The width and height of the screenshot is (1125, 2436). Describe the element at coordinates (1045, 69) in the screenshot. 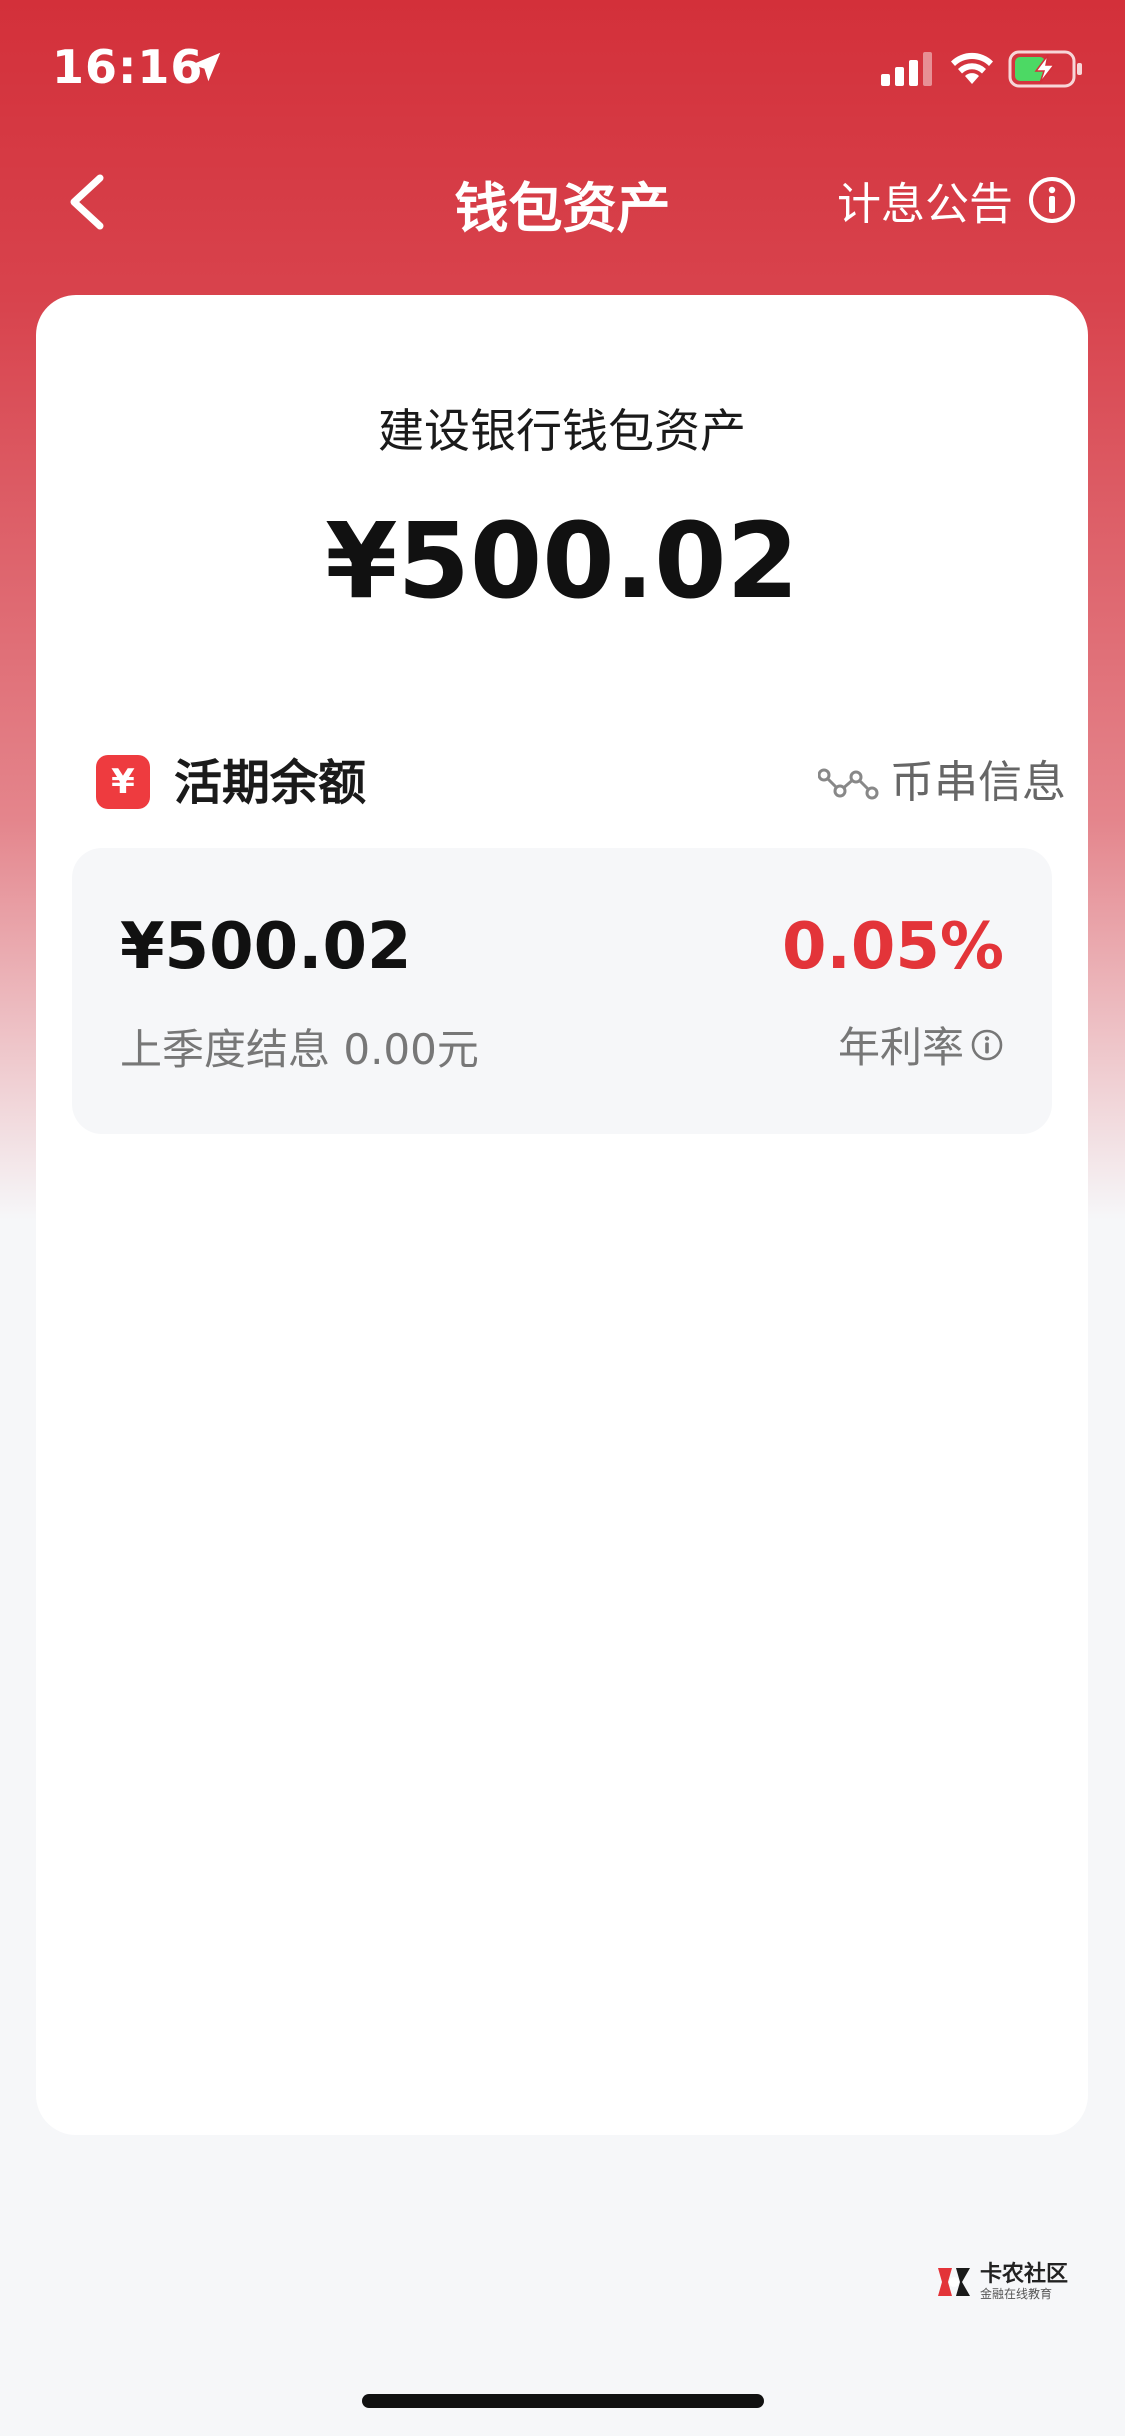

I see `battery-charging-icon` at that location.